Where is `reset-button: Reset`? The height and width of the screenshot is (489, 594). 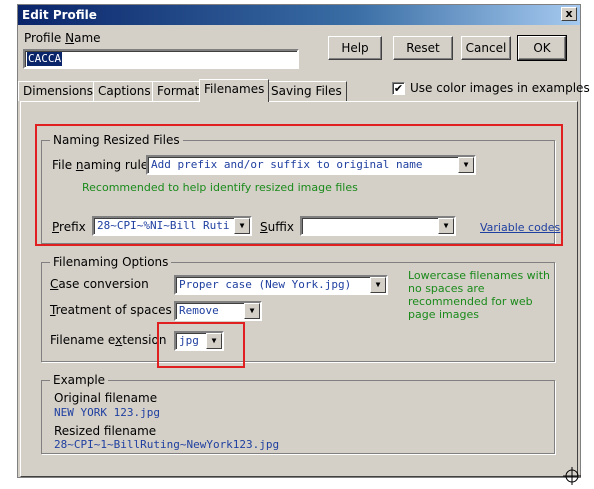
reset-button: Reset is located at coordinates (423, 48).